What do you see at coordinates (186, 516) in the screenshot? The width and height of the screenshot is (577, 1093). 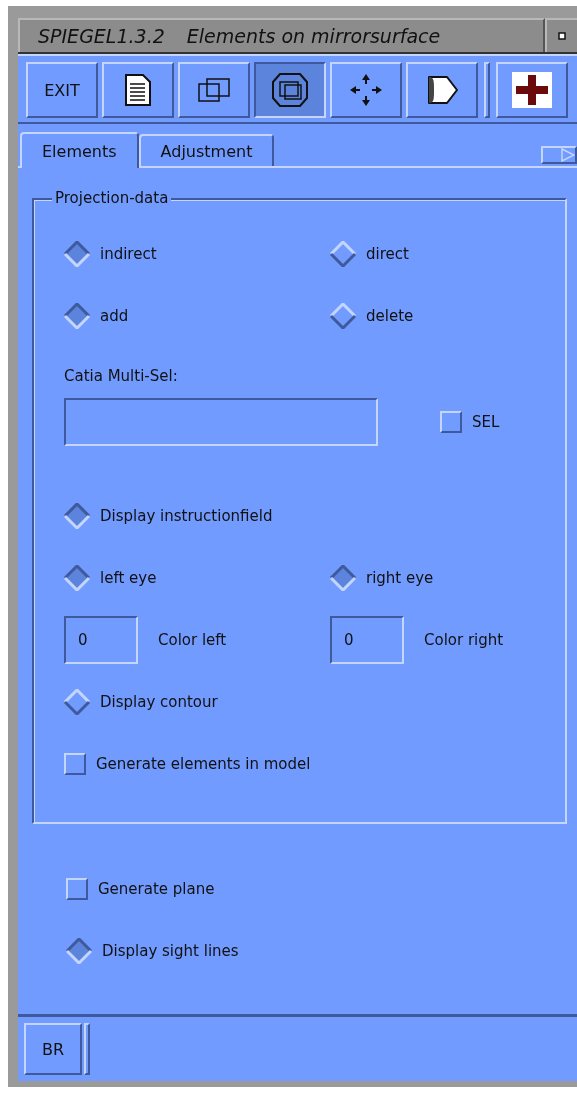 I see `option-label: Display instructionfield` at bounding box center [186, 516].